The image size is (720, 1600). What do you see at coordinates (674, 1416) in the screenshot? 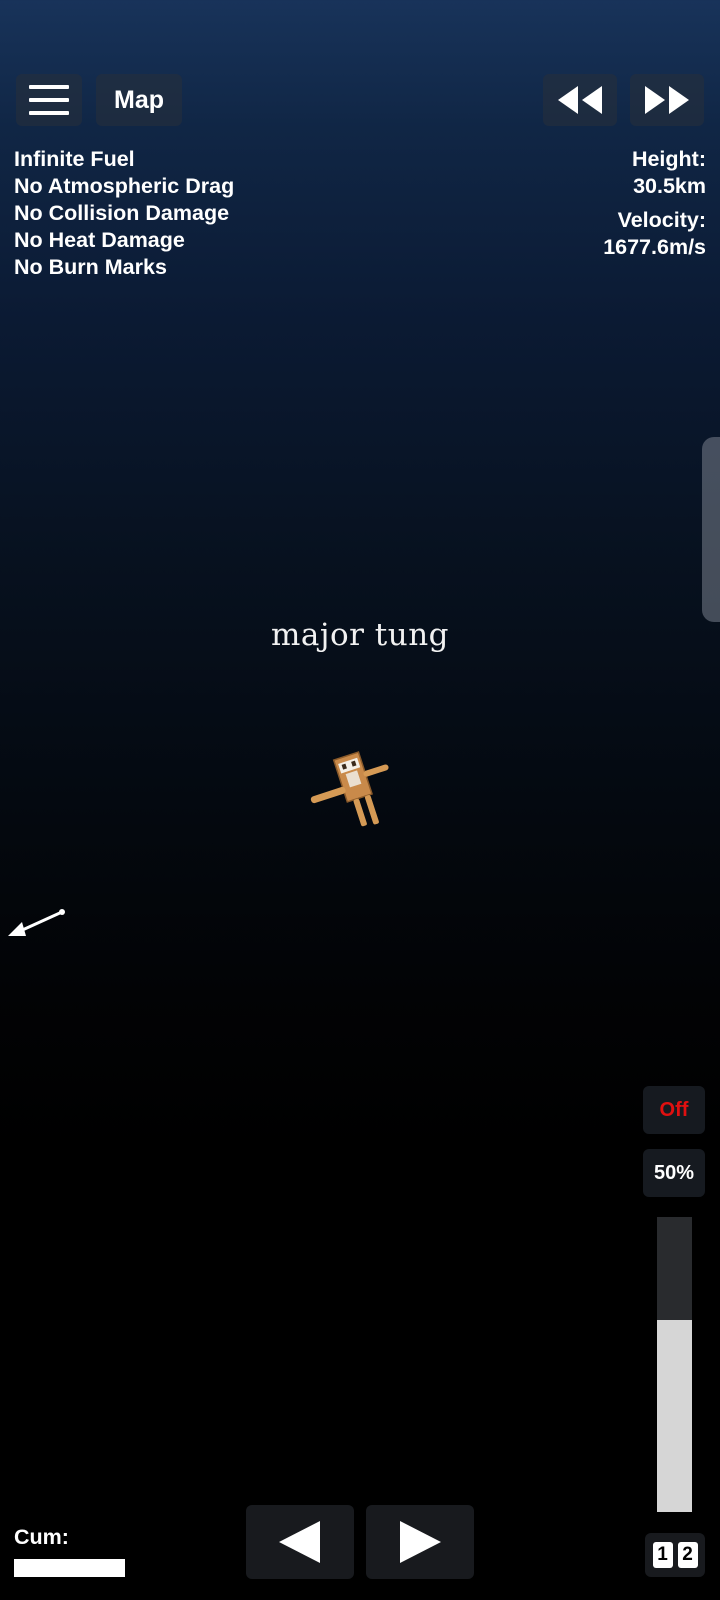
I see `throttle-fill` at bounding box center [674, 1416].